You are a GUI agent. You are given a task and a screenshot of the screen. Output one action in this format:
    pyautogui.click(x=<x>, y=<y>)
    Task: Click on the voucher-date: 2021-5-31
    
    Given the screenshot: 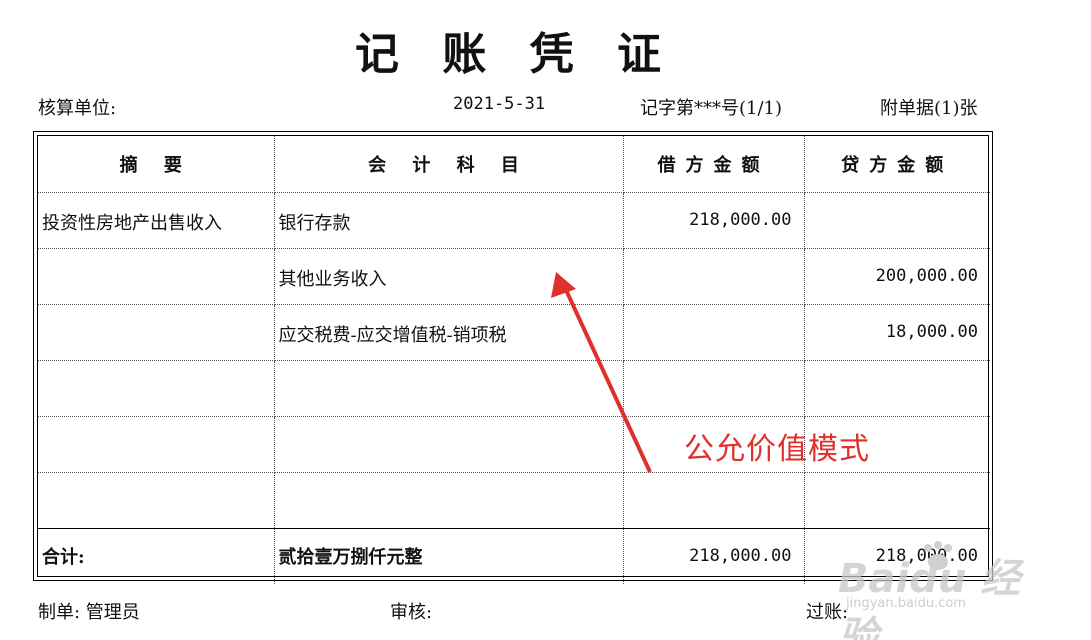 What is the action you would take?
    pyautogui.click(x=499, y=104)
    